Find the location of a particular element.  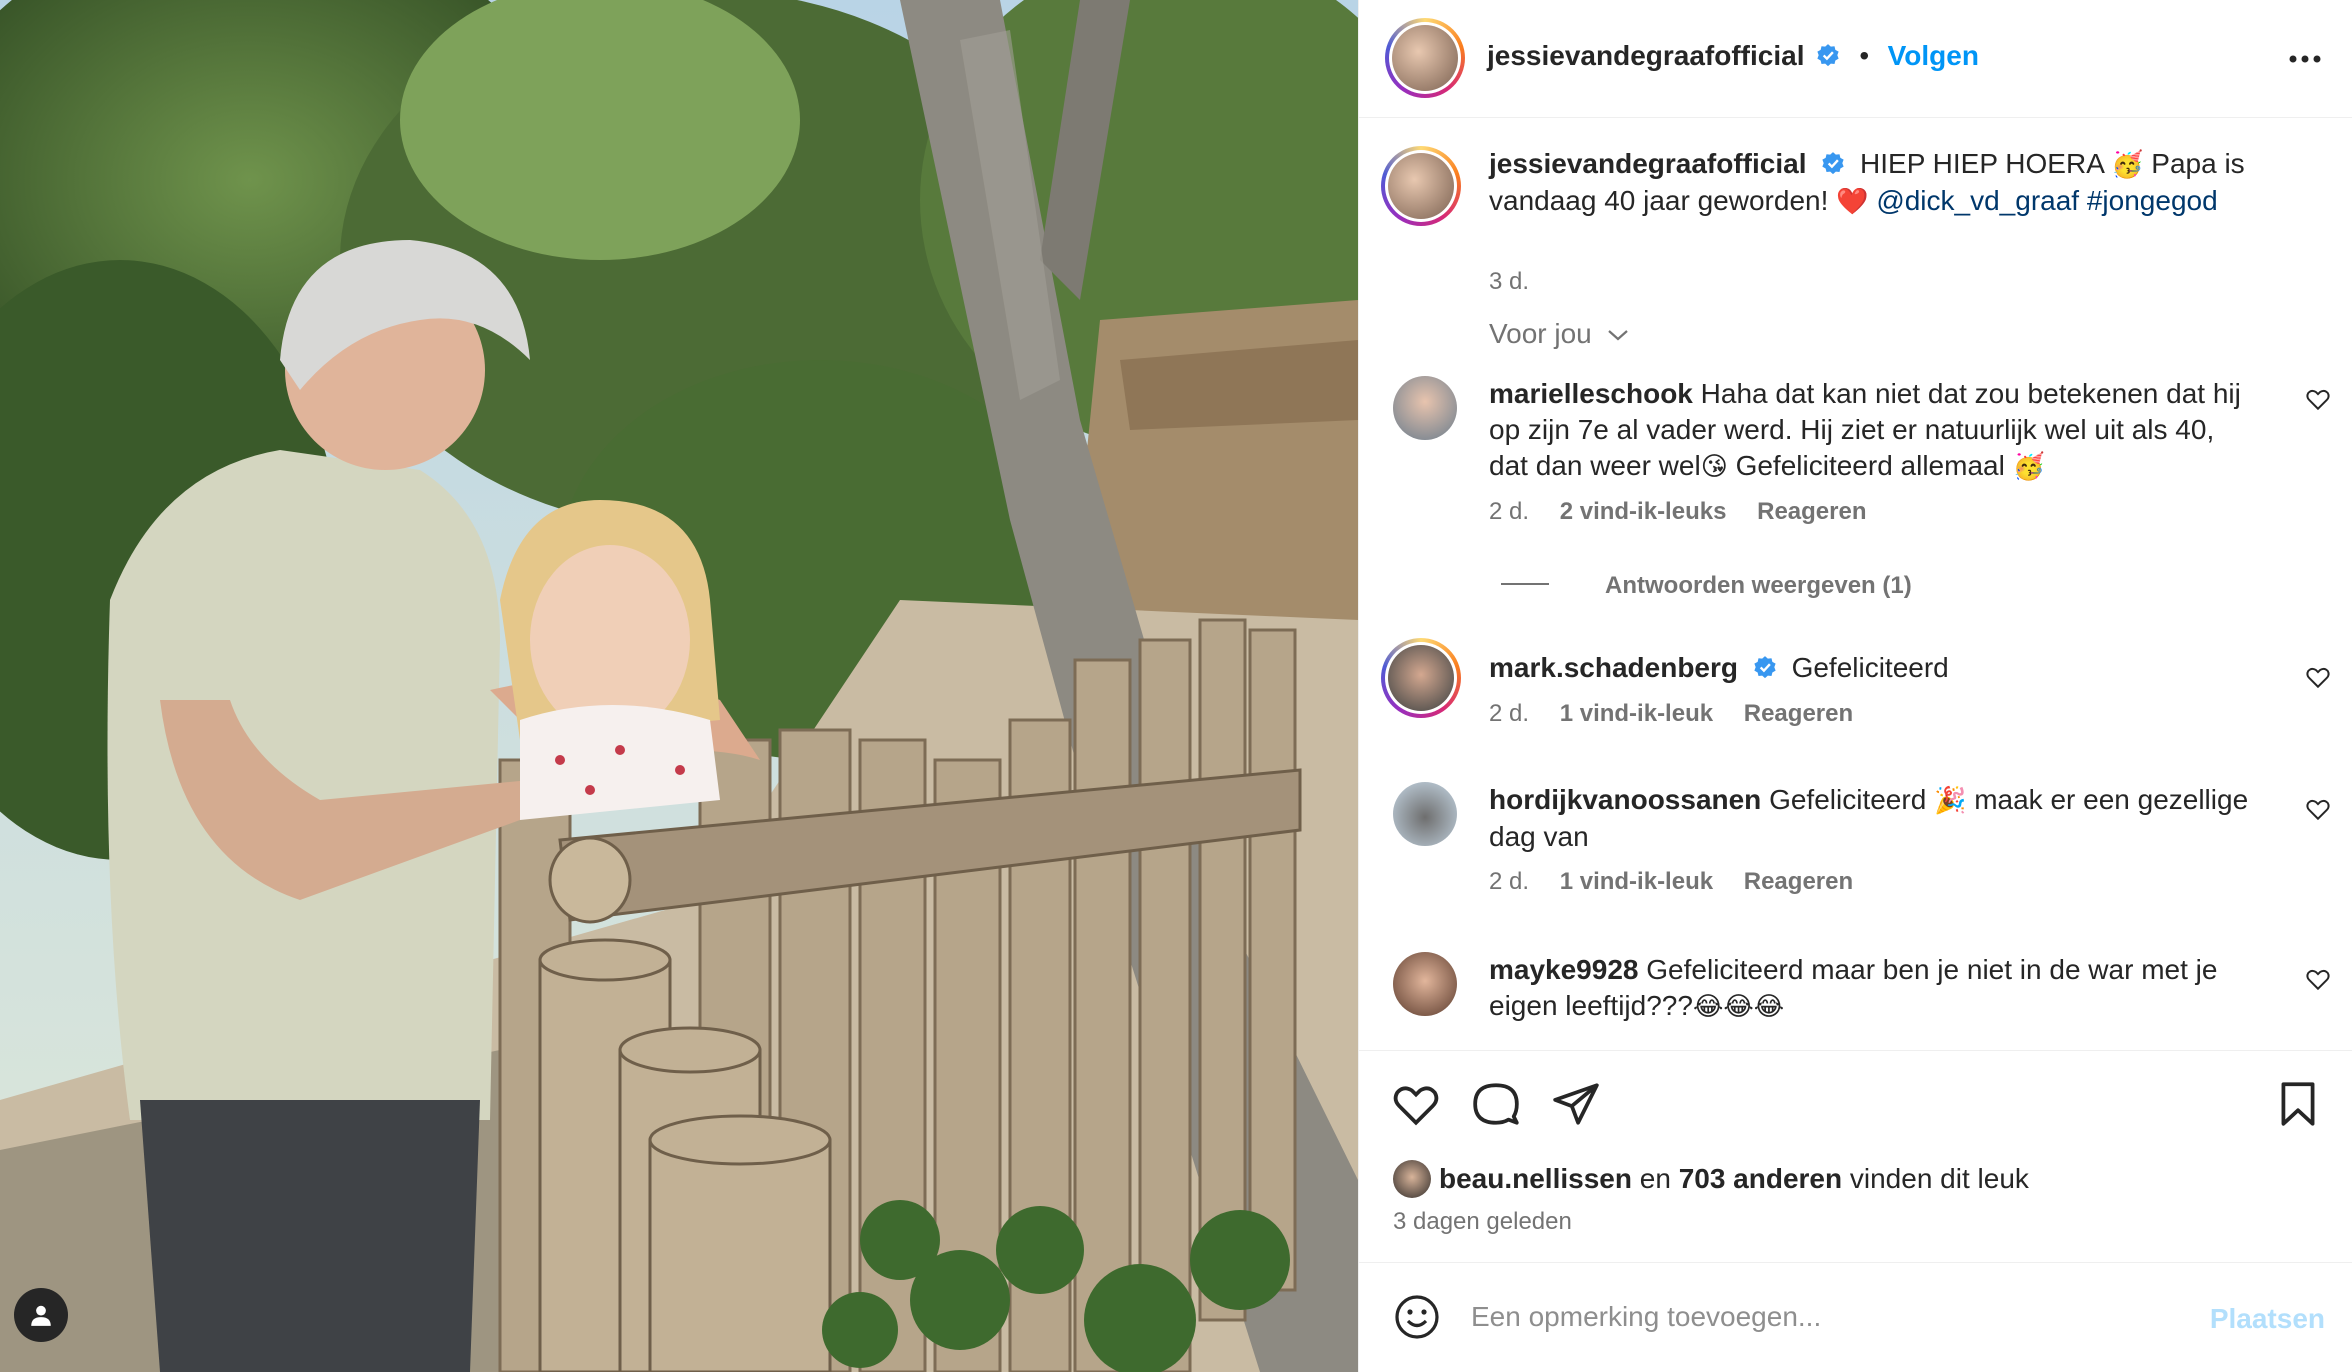

caption-time: 3 d. is located at coordinates (1509, 281).